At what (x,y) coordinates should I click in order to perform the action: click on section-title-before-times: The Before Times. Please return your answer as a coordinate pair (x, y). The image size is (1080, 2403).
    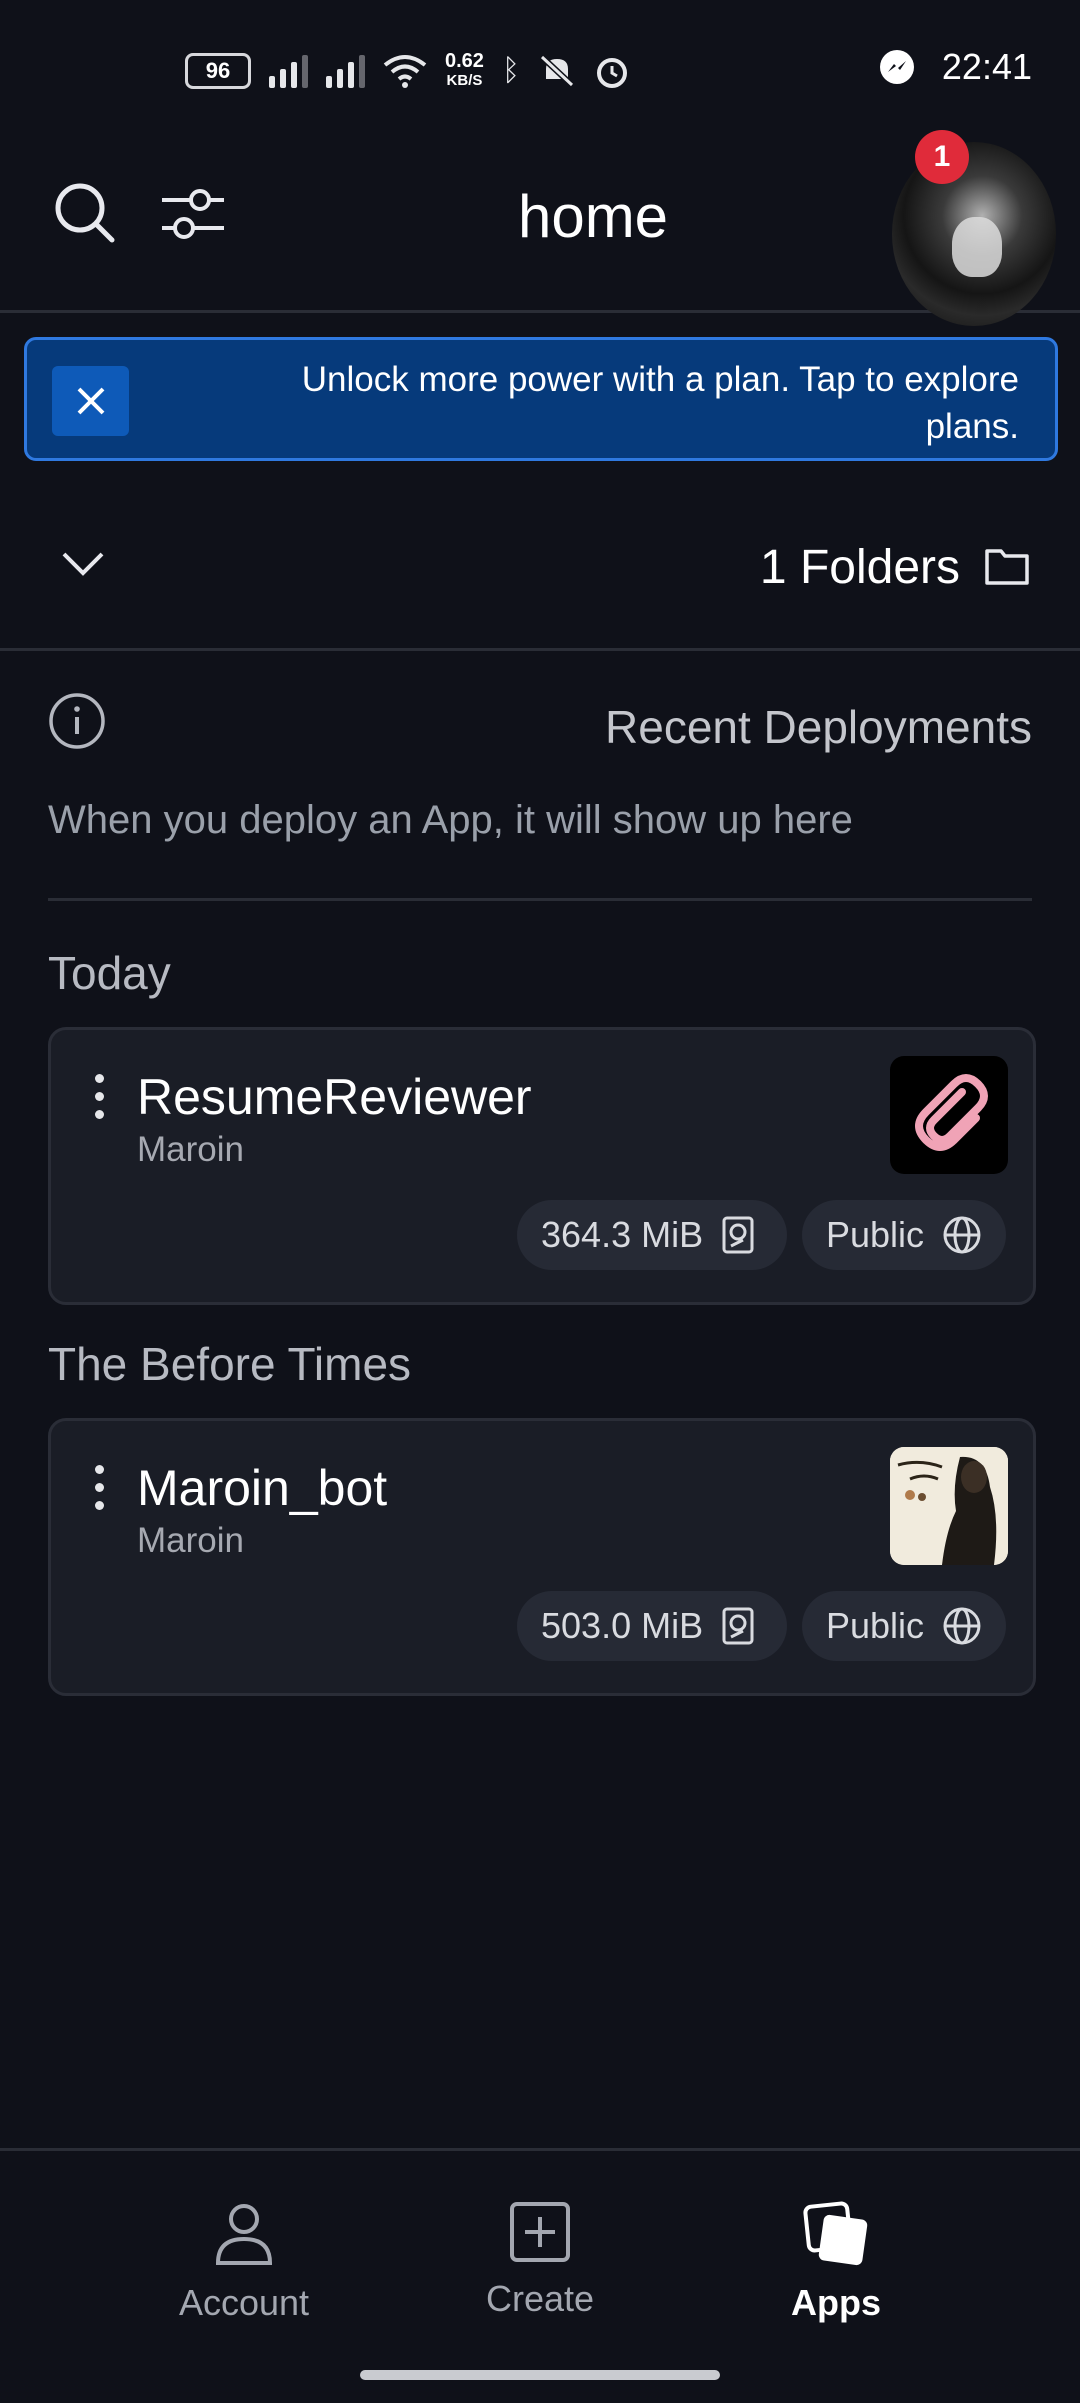
    Looking at the image, I should click on (230, 1364).